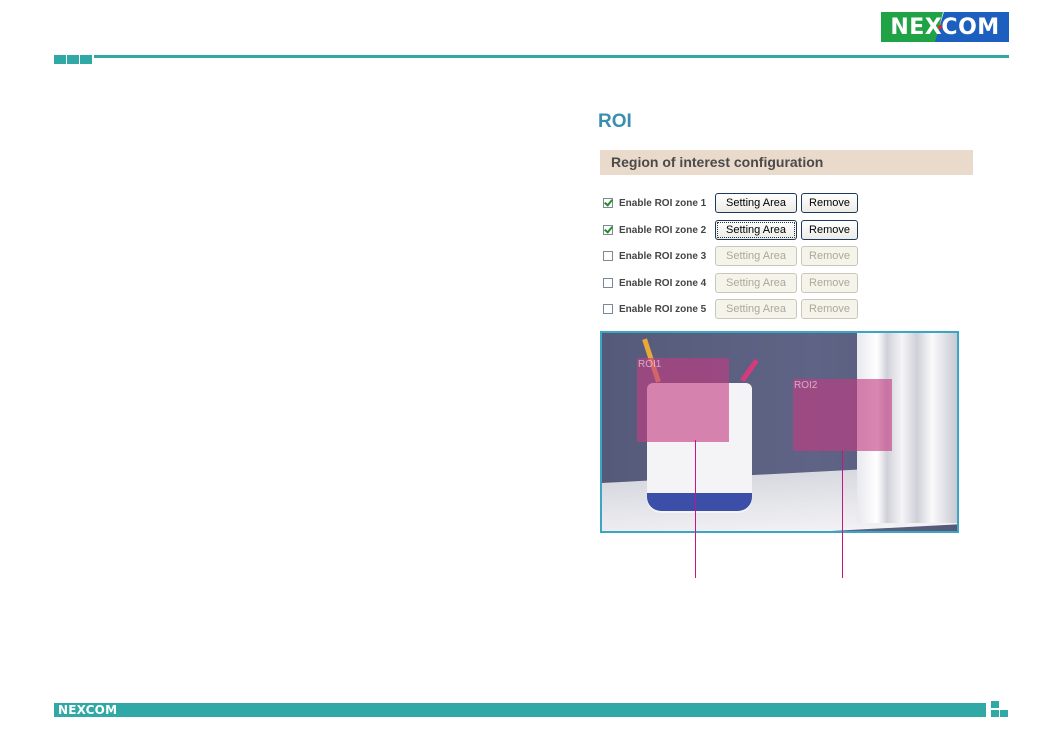 The height and width of the screenshot is (748, 1063). Describe the element at coordinates (756, 256) in the screenshot. I see `zone-3-setting-area-button: Setting Area` at that location.